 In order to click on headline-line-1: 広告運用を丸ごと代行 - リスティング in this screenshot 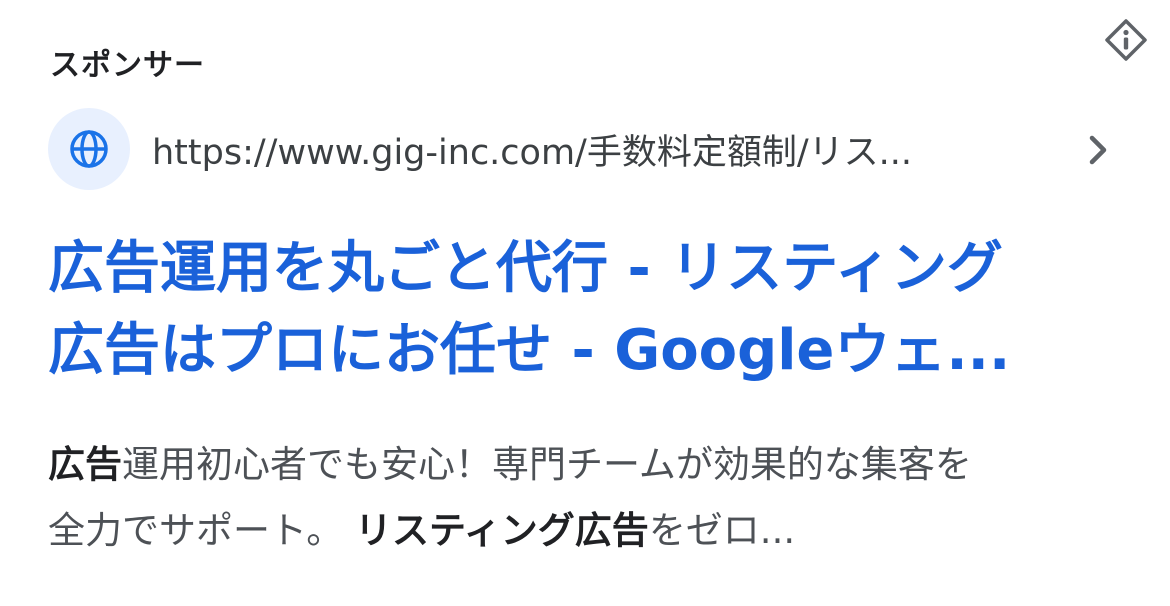, I will do `click(588, 269)`.